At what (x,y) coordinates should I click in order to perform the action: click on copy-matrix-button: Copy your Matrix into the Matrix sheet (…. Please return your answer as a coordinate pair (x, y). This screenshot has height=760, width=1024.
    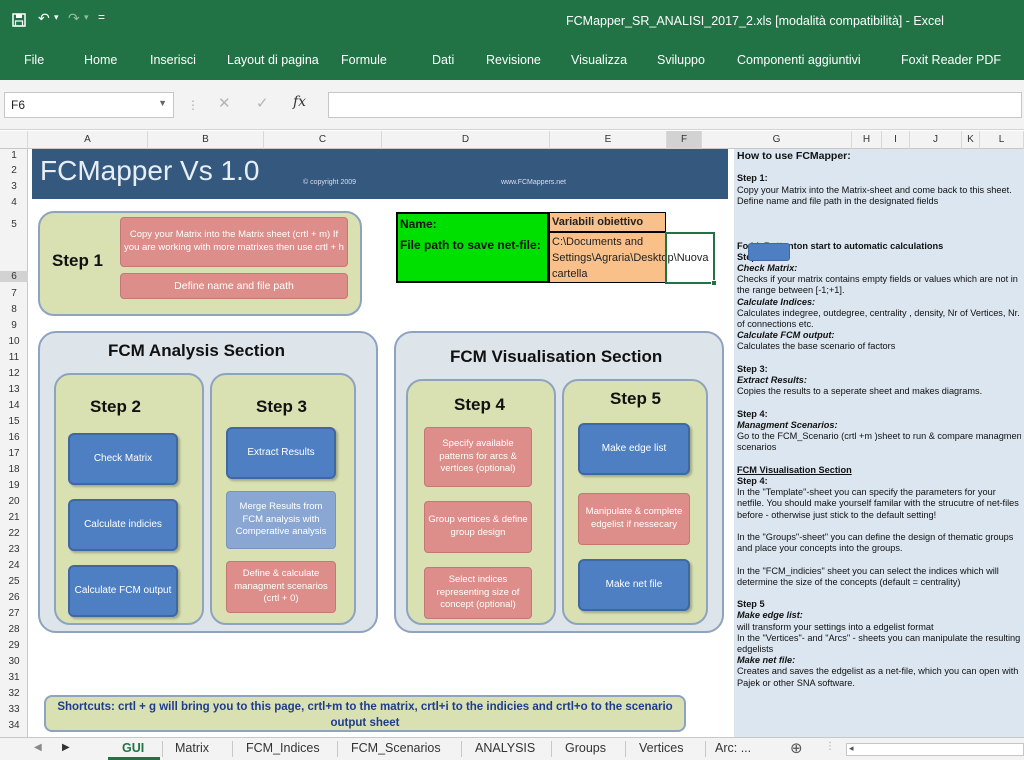
    Looking at the image, I should click on (234, 242).